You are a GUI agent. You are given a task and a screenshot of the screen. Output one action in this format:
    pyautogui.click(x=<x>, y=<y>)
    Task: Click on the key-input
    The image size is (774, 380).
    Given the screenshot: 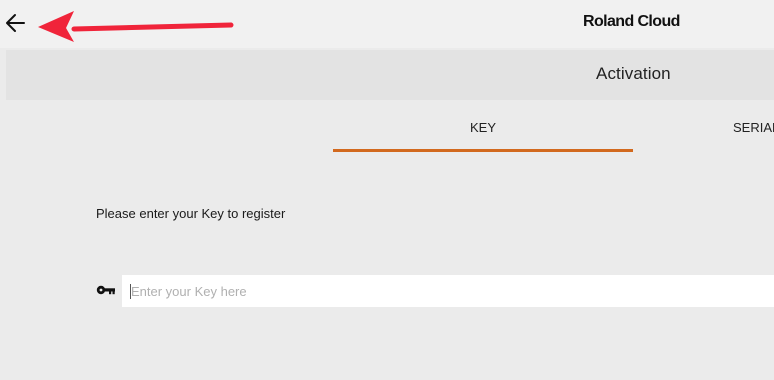 What is the action you would take?
    pyautogui.click(x=448, y=291)
    